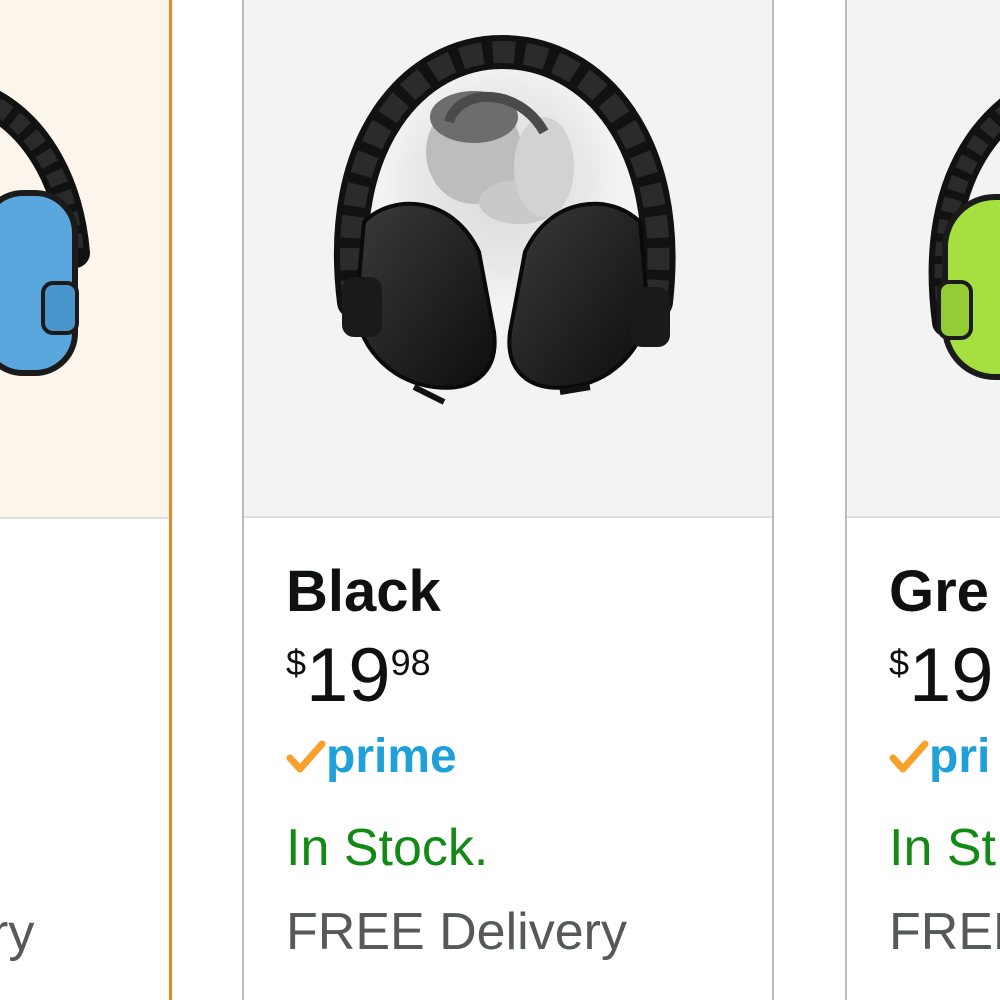 The width and height of the screenshot is (1000, 1000). What do you see at coordinates (84, 593) in the screenshot?
I see `variant-name` at bounding box center [84, 593].